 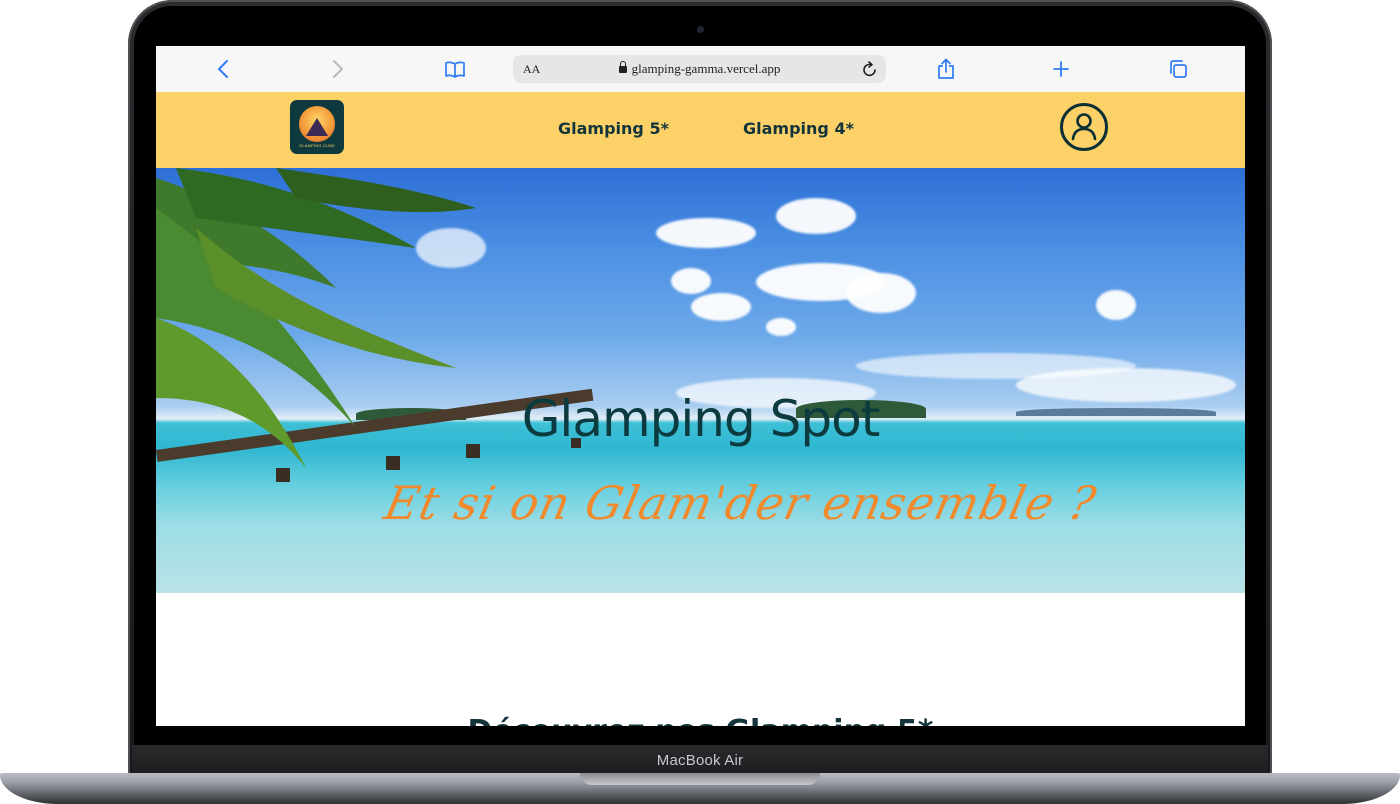 What do you see at coordinates (223, 69) in the screenshot?
I see `chevron-left-icon` at bounding box center [223, 69].